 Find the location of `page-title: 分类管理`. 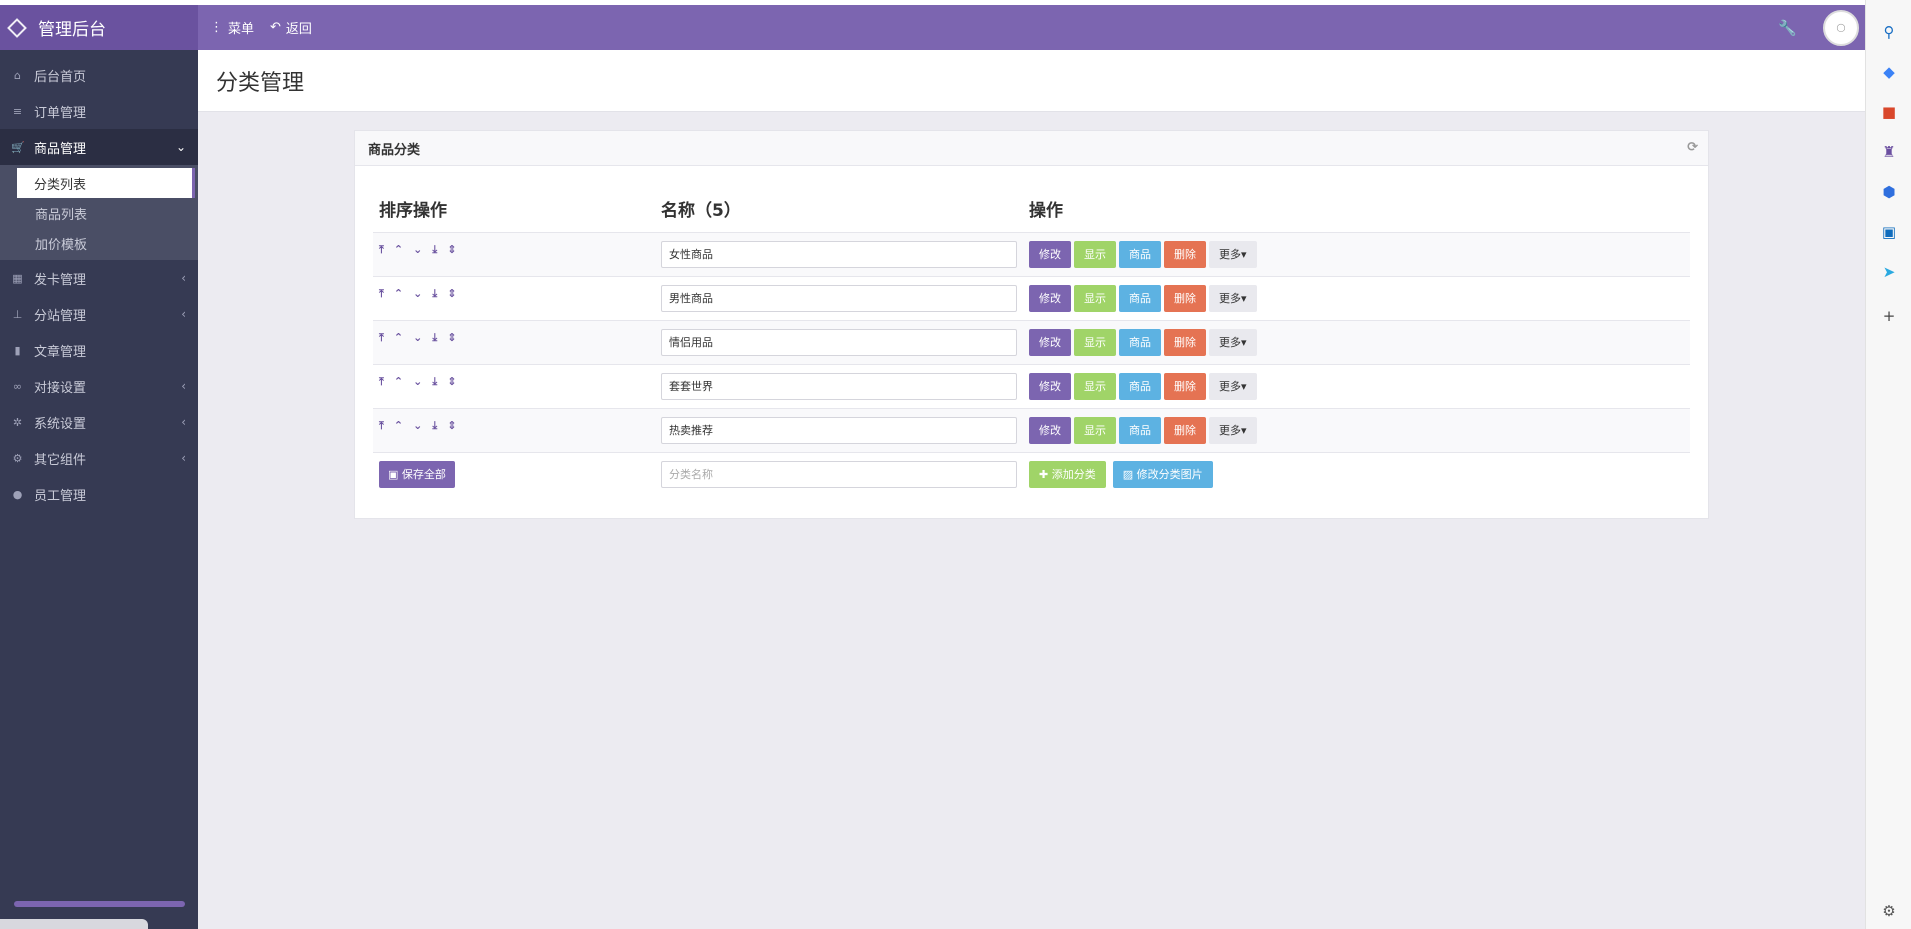

page-title: 分类管理 is located at coordinates (260, 83).